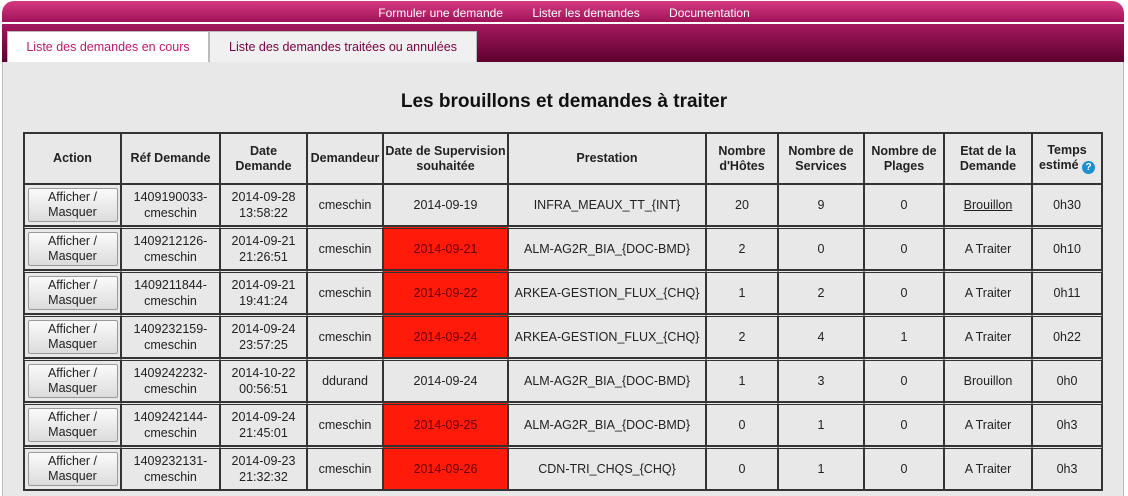 This screenshot has width=1128, height=496. What do you see at coordinates (904, 336) in the screenshot?
I see `nombre-plages-cell: 1` at bounding box center [904, 336].